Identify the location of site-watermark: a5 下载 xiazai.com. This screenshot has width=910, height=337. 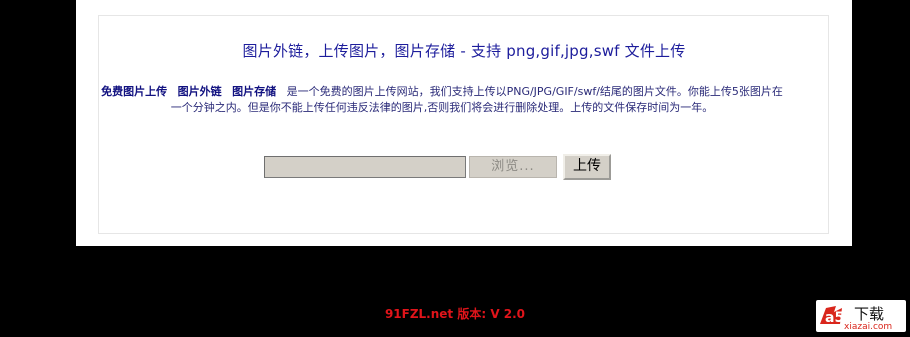
(861, 316).